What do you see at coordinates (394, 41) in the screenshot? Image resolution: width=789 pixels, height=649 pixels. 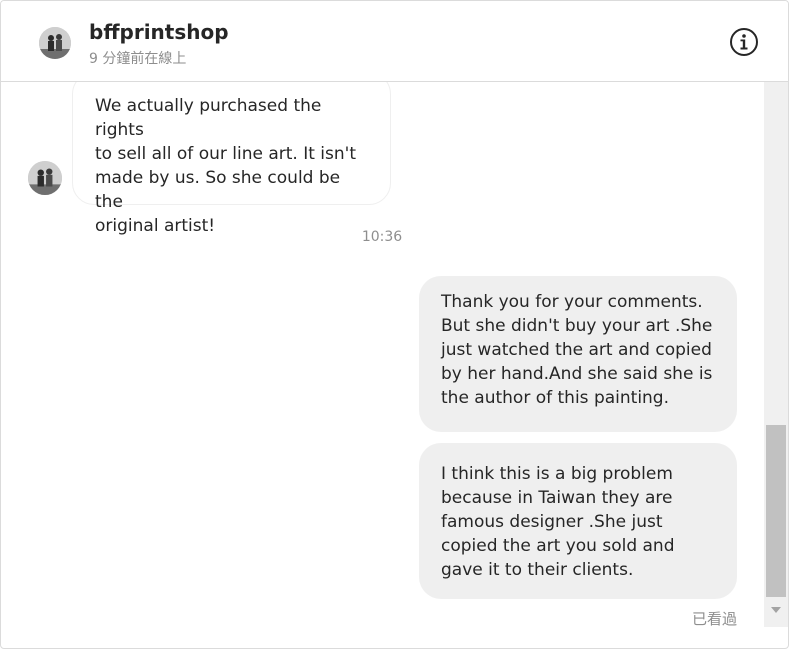 I see `chat-header: bffprintshop 9 分鐘前在線上` at bounding box center [394, 41].